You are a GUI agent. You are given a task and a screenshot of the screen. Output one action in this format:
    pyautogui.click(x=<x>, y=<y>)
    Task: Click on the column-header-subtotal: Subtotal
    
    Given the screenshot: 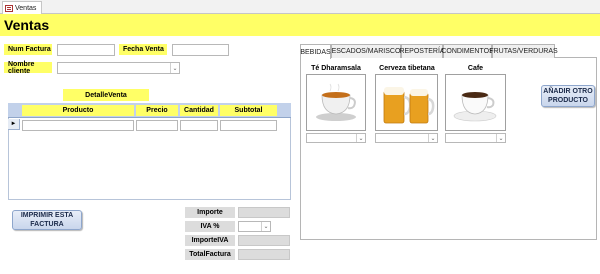 What is the action you would take?
    pyautogui.click(x=248, y=110)
    